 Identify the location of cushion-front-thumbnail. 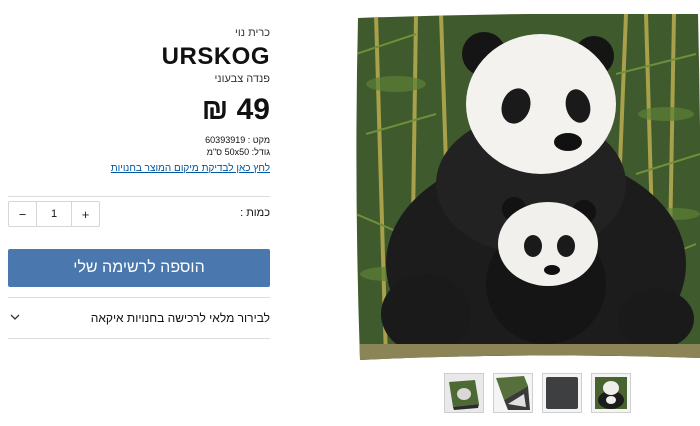
(611, 393).